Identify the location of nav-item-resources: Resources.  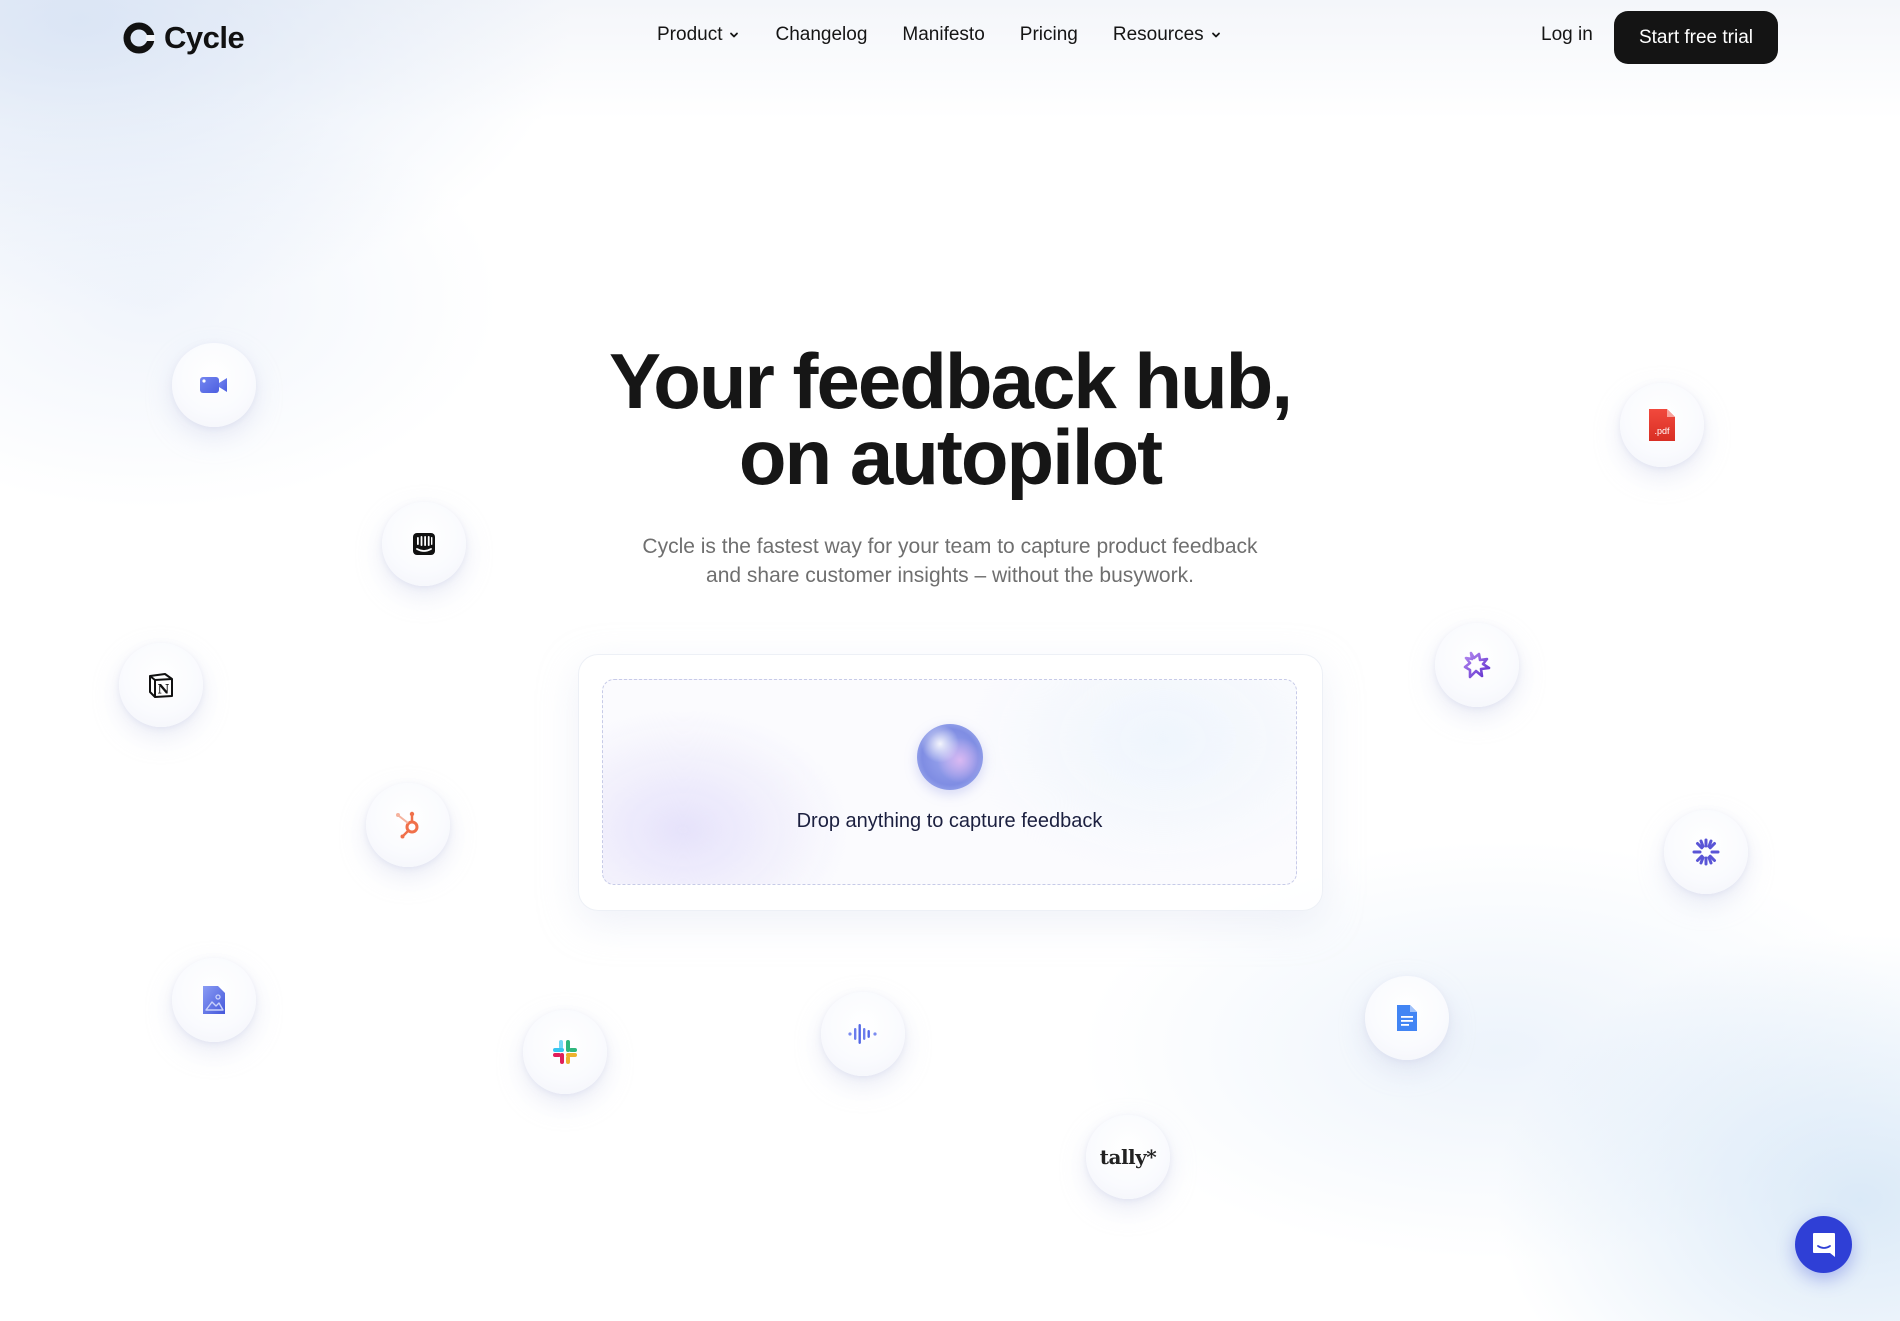
(1167, 35).